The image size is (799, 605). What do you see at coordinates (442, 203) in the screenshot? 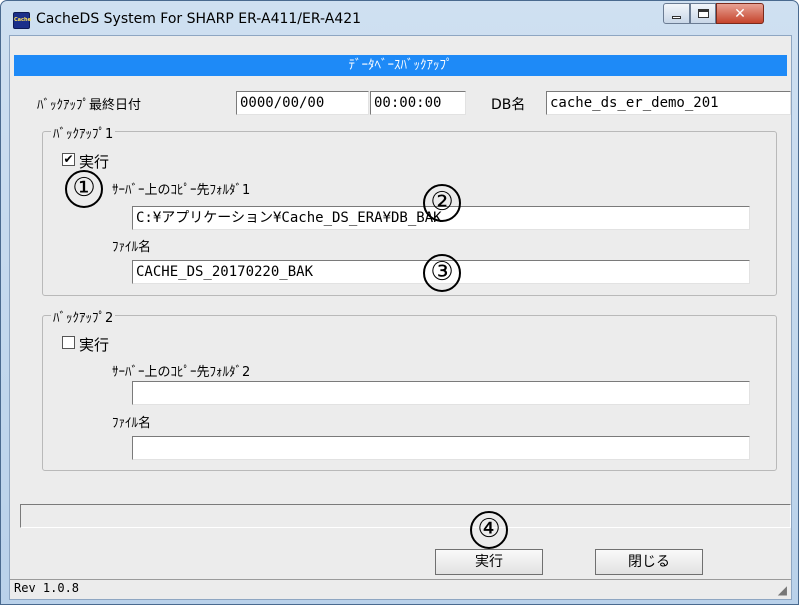
I see `annotation-marker-2: ②` at bounding box center [442, 203].